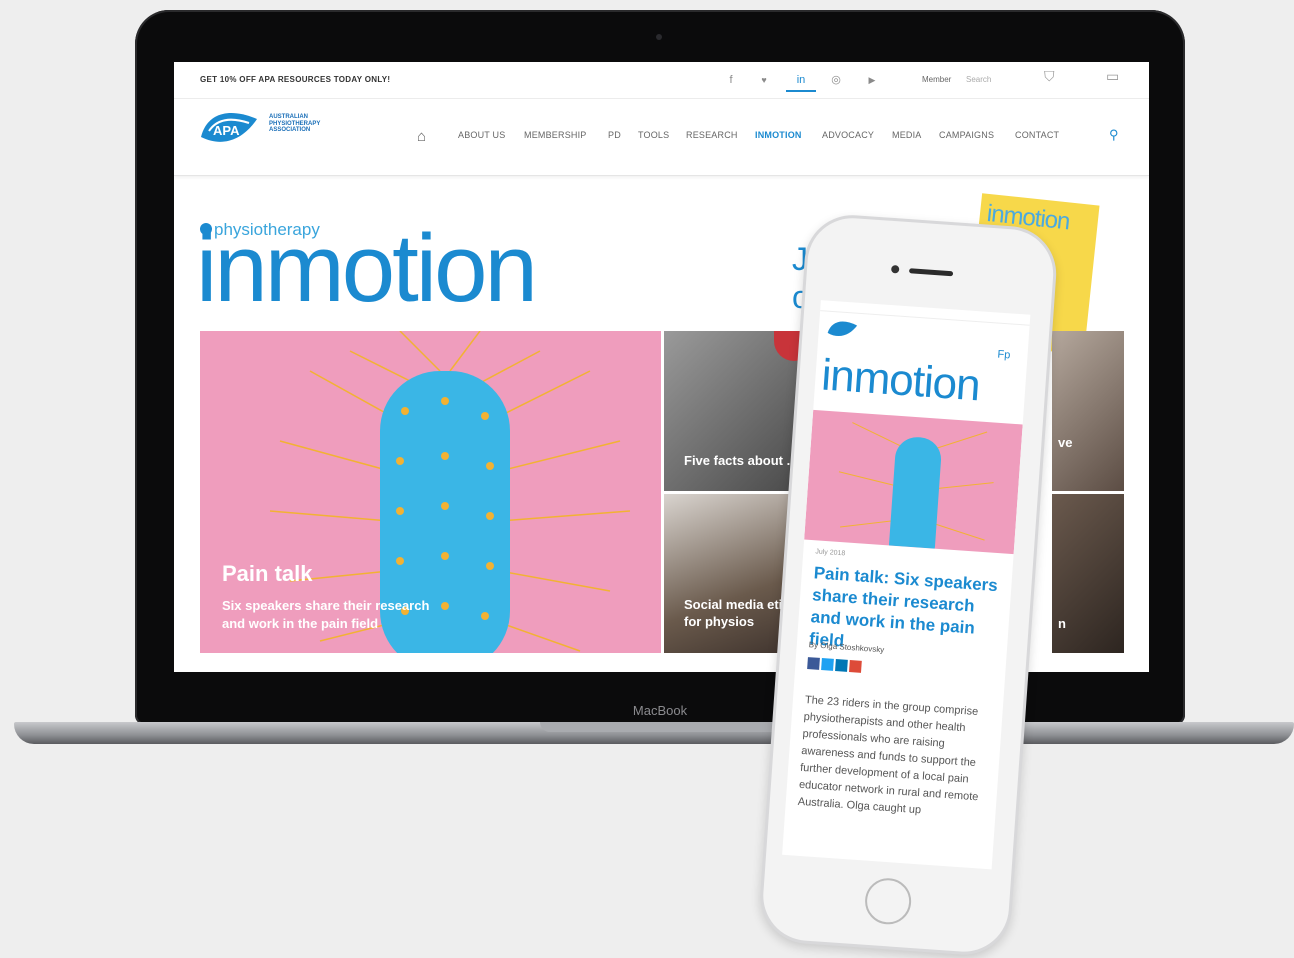 The width and height of the screenshot is (1294, 958). What do you see at coordinates (659, 37) in the screenshot?
I see `laptop-camera` at bounding box center [659, 37].